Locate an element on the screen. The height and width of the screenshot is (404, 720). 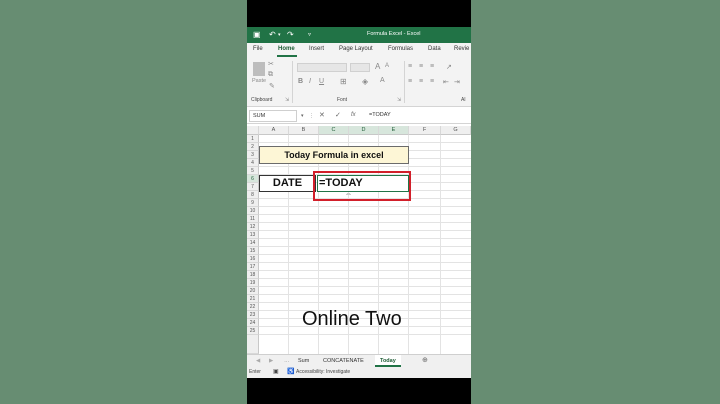
format-painter-icon: ✎ is located at coordinates (272, 86).